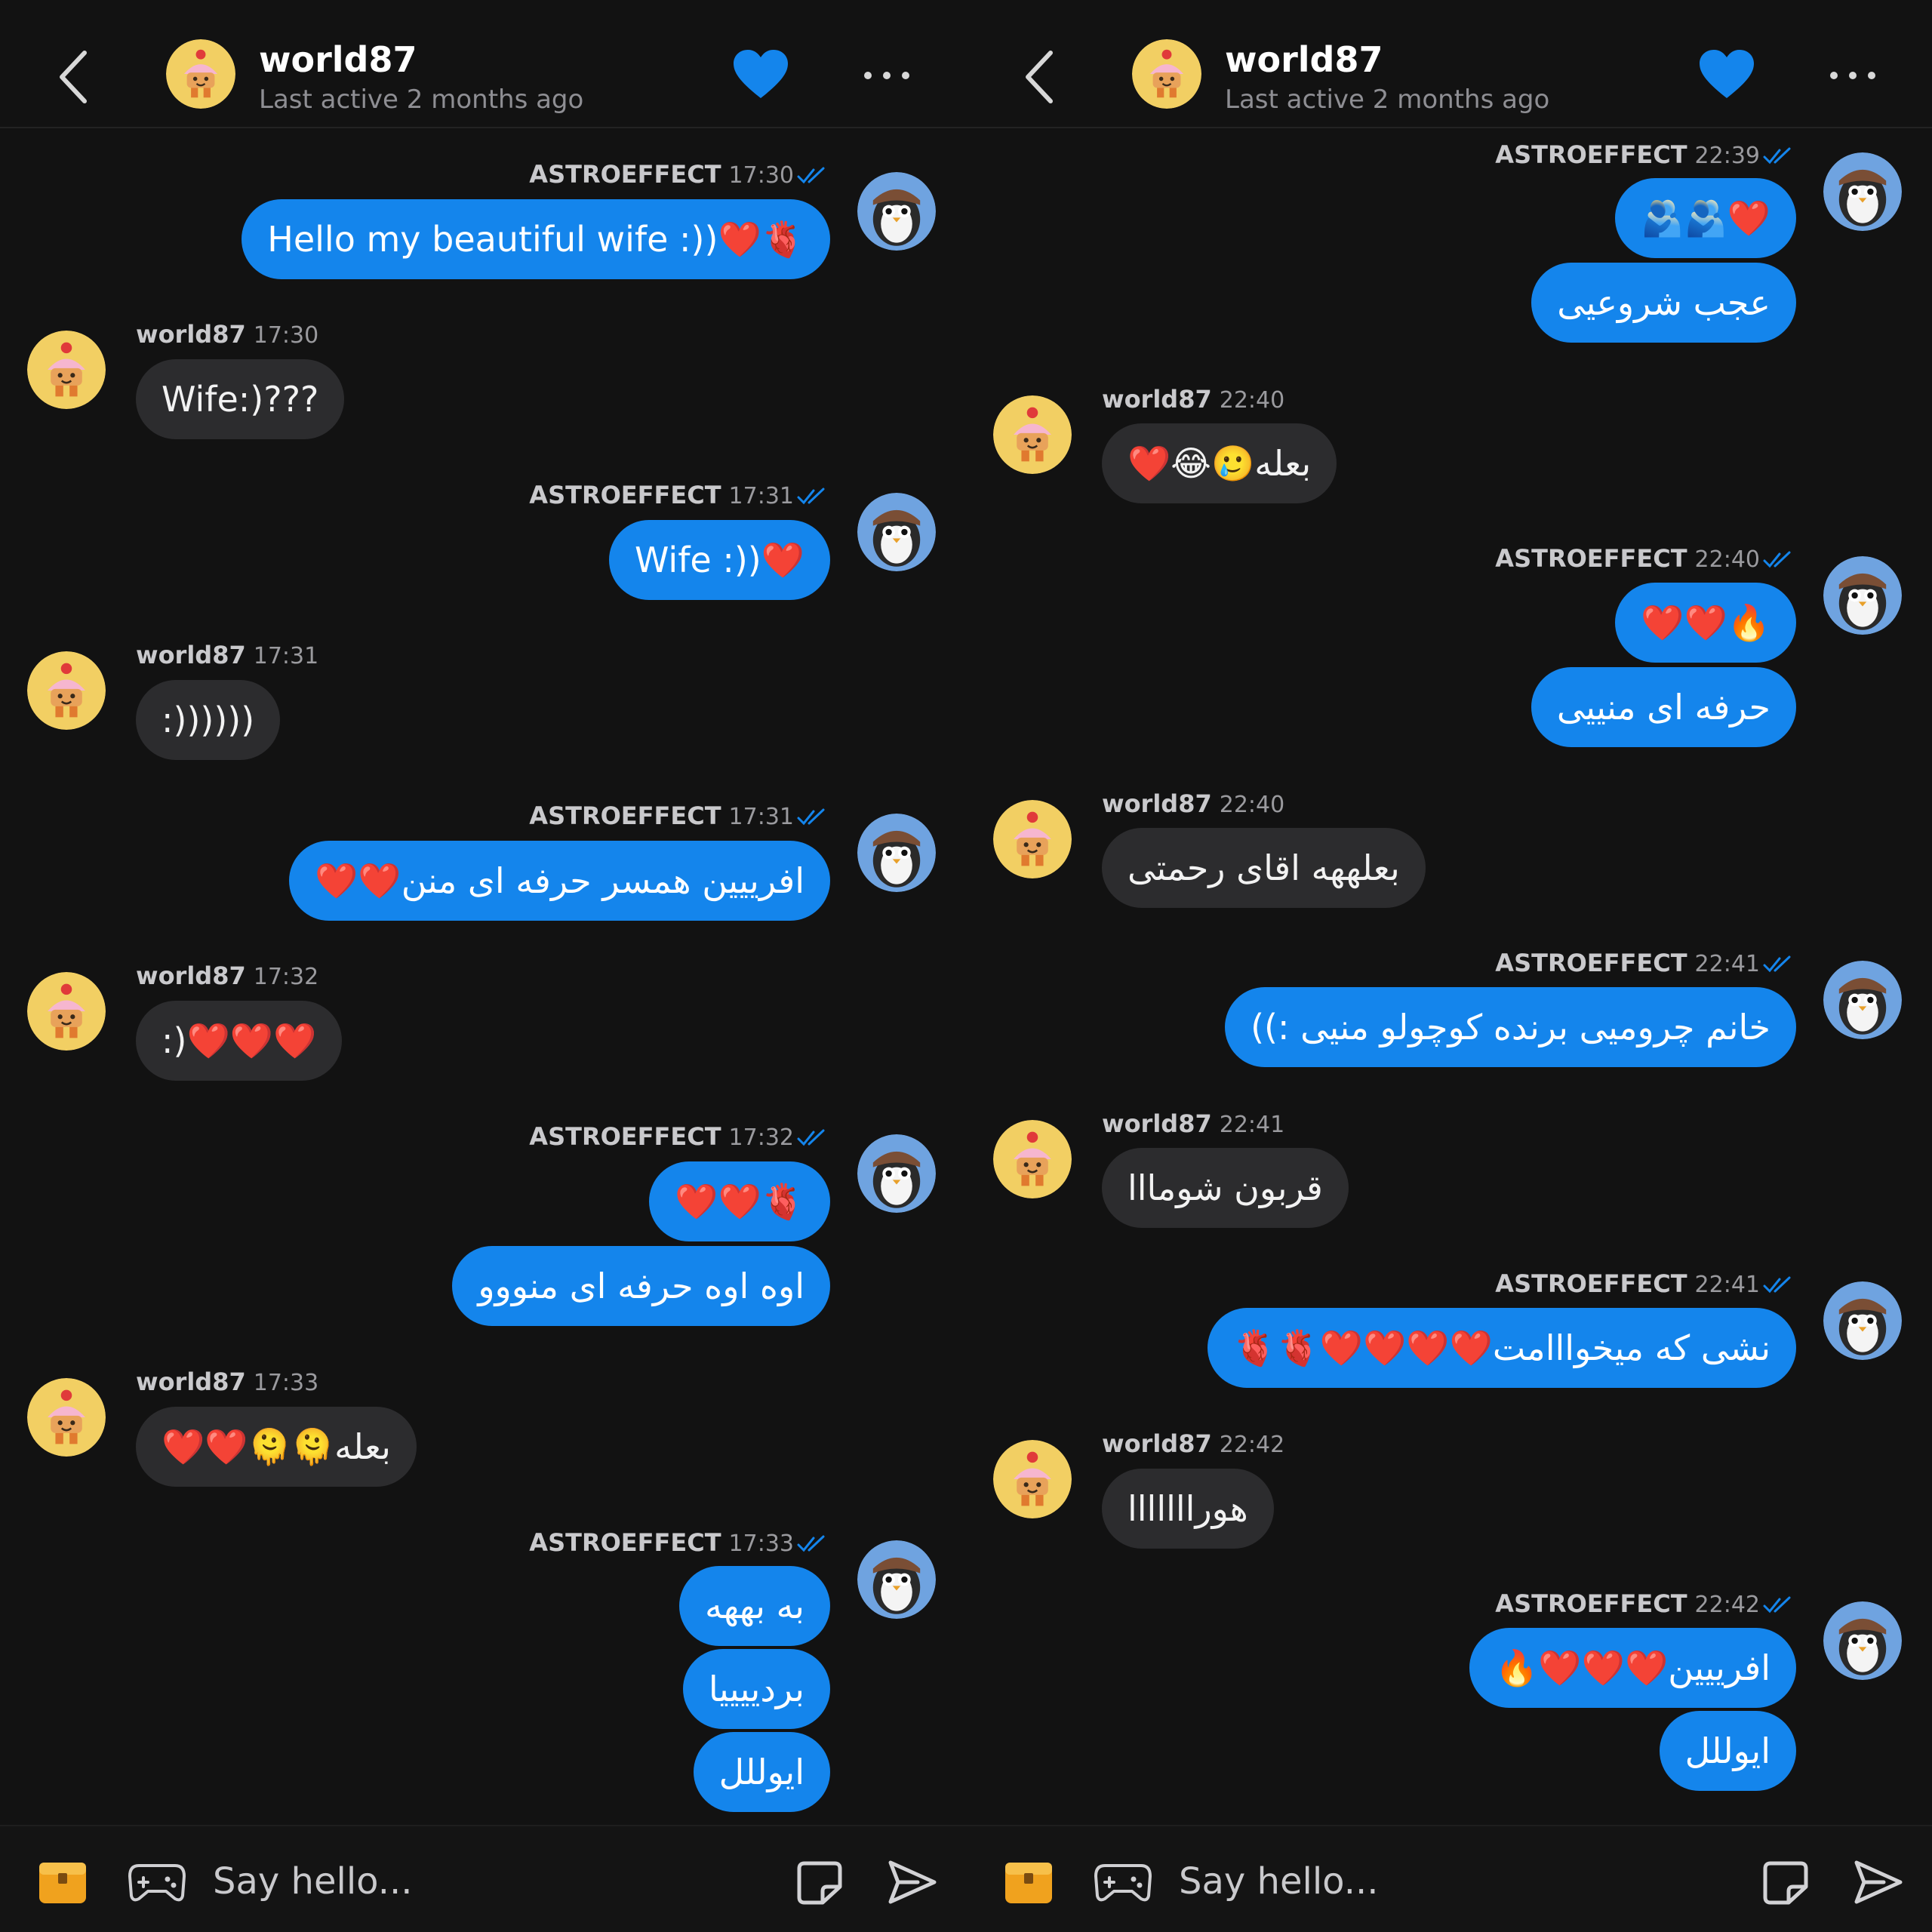  Describe the element at coordinates (641, 1286) in the screenshot. I see `message-bubble: اوه اوه حرفه ای منووو` at that location.